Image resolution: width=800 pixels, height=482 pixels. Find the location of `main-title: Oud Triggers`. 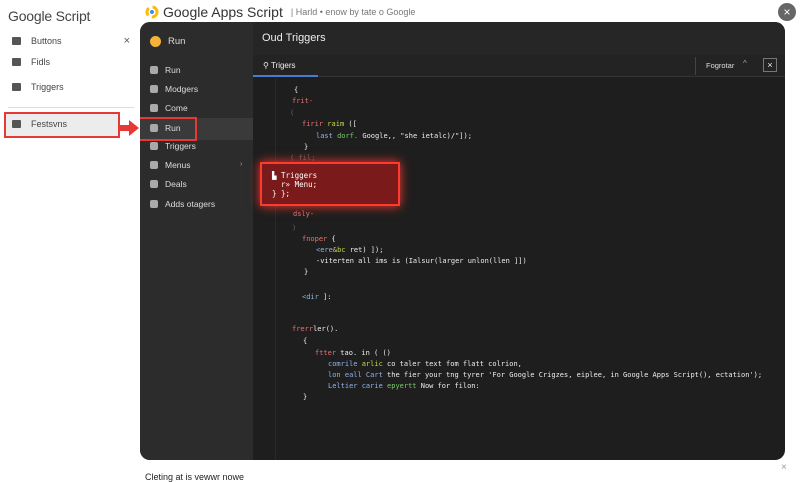

main-title: Oud Triggers is located at coordinates (519, 38).